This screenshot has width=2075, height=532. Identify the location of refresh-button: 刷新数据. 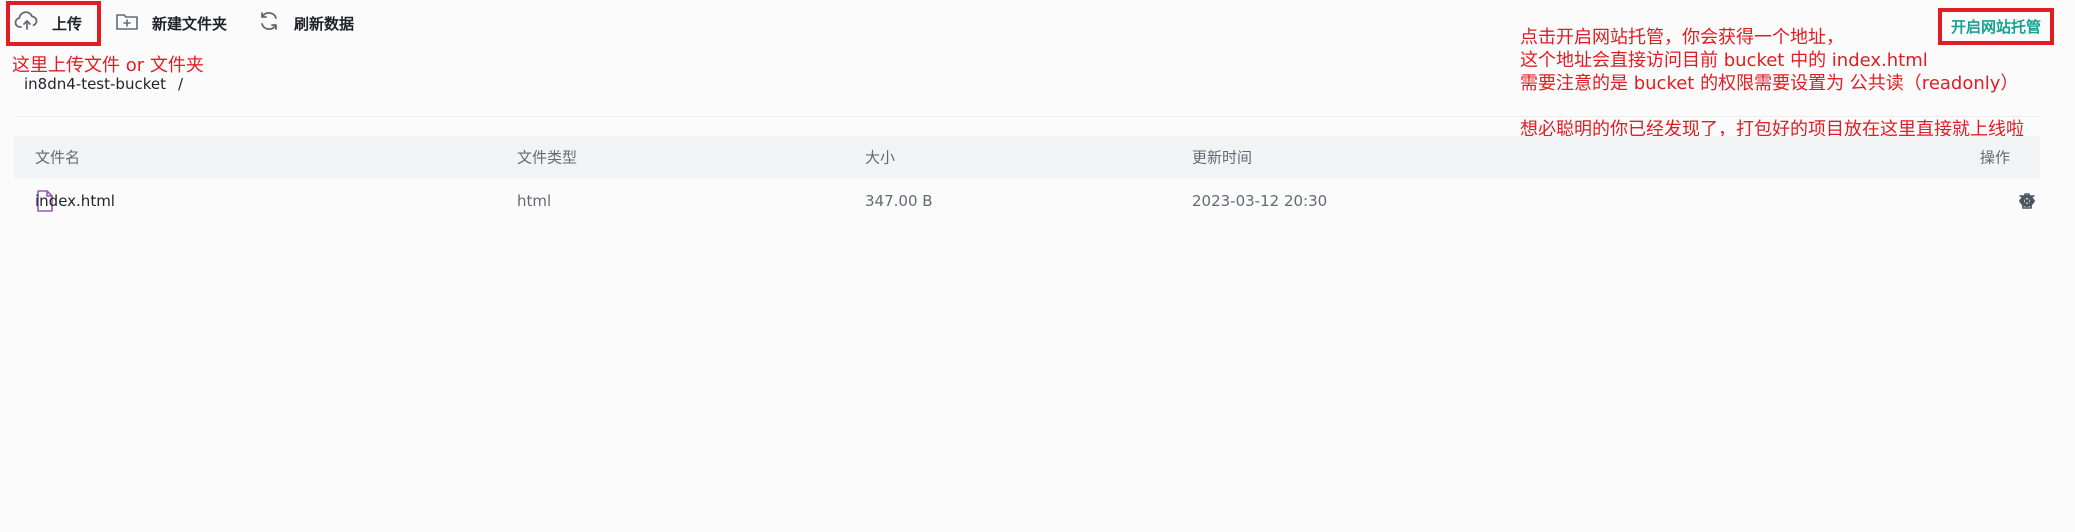
(305, 23).